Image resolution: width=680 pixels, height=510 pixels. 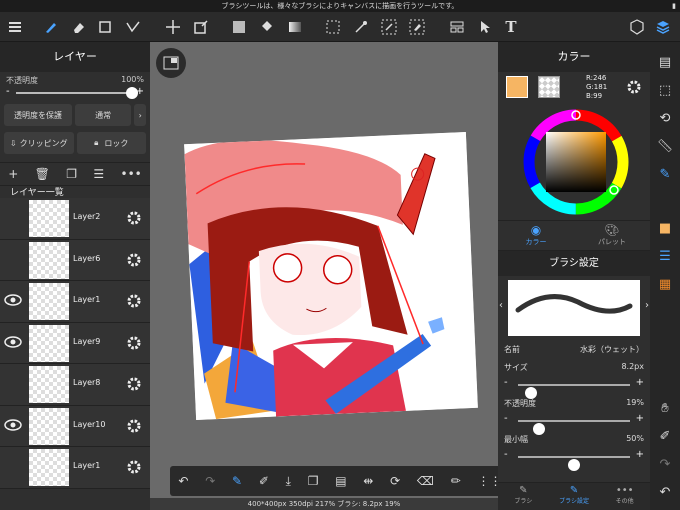 I want to click on material-quick-icon: ▦, so click(x=665, y=284).